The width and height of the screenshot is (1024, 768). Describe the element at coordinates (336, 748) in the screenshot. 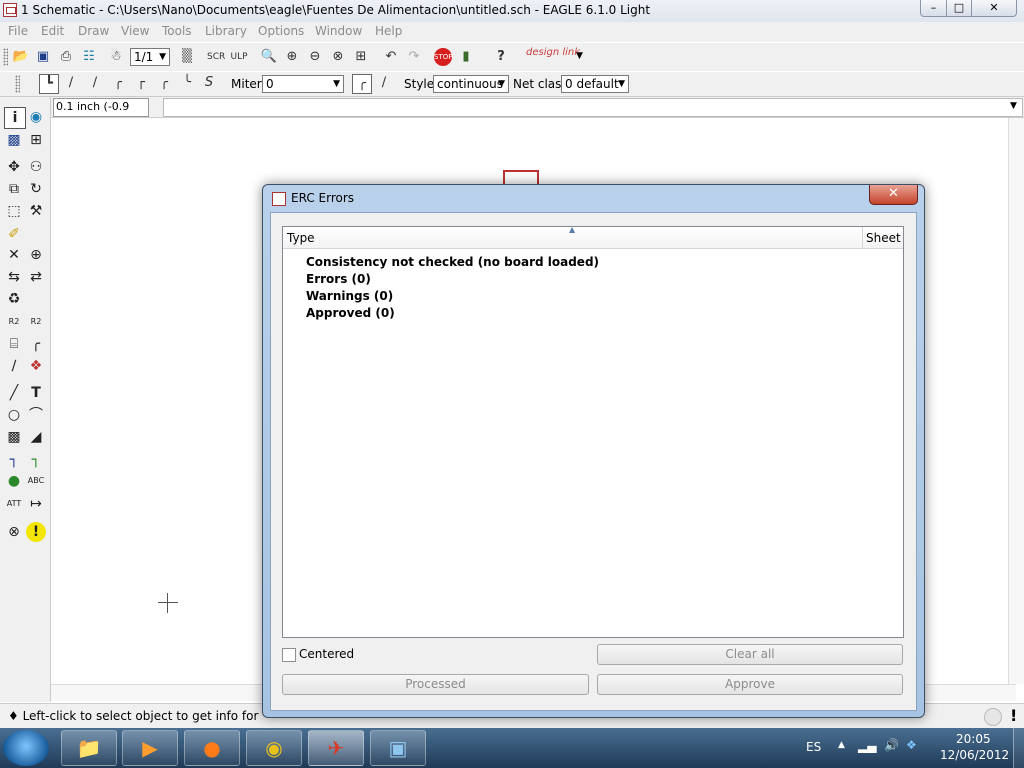

I see `eagle-taskbar-button: ✈` at that location.